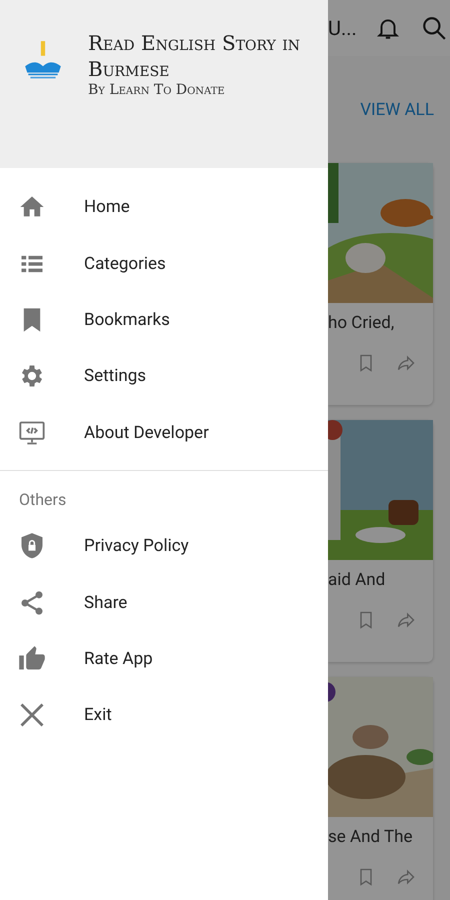 This screenshot has width=450, height=900. What do you see at coordinates (164, 546) in the screenshot?
I see `menu-item: Privacy Policy` at bounding box center [164, 546].